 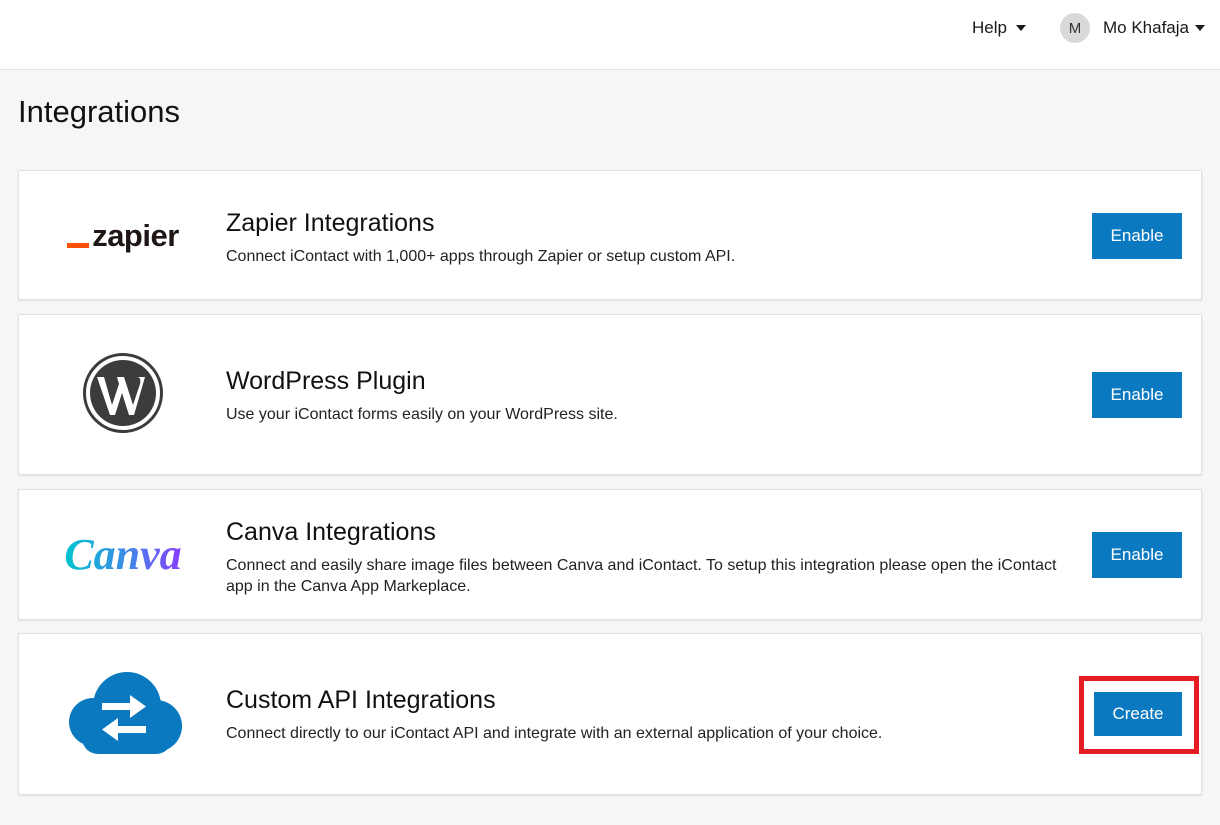 What do you see at coordinates (326, 381) in the screenshot?
I see `integration-title: WordPress Plugin` at bounding box center [326, 381].